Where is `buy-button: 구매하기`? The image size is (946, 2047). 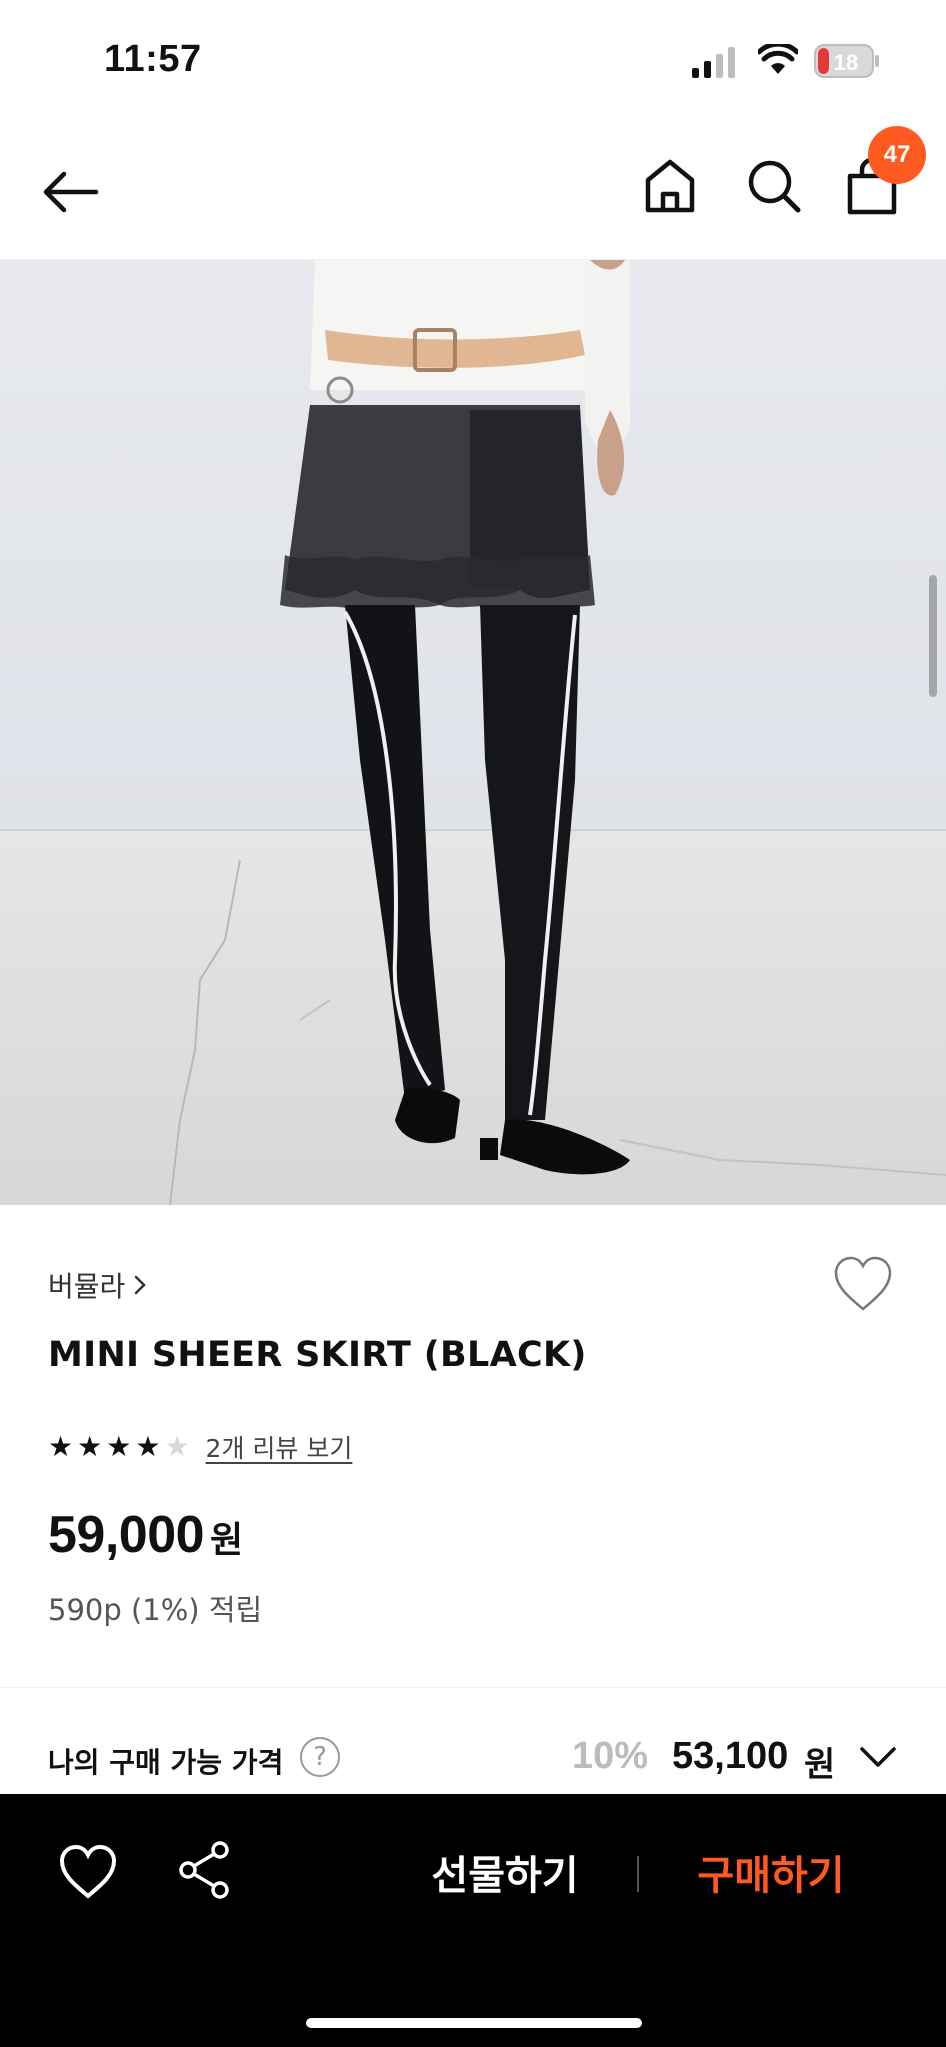 buy-button: 구매하기 is located at coordinates (771, 1872).